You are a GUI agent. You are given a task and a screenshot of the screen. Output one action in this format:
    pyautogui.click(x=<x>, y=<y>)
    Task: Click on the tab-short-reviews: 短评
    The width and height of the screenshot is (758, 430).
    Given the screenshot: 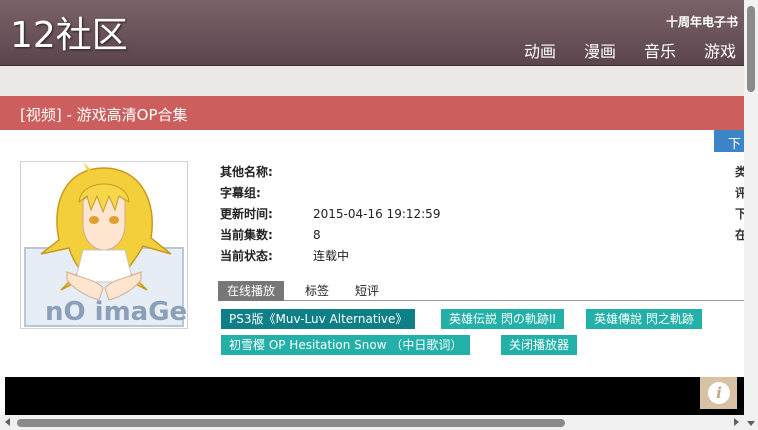 What is the action you would take?
    pyautogui.click(x=367, y=291)
    